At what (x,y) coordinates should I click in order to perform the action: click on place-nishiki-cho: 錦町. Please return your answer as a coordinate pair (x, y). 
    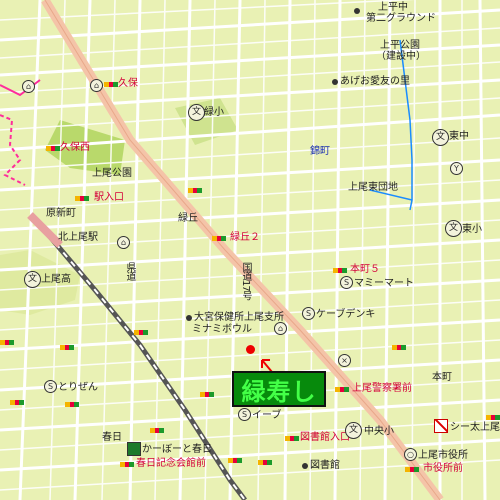
    Looking at the image, I should click on (320, 151).